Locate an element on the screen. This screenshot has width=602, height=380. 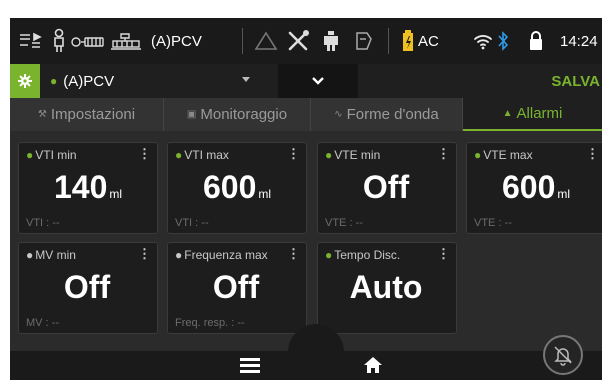
mode-selector: ● (A)PCV is located at coordinates (82, 81).